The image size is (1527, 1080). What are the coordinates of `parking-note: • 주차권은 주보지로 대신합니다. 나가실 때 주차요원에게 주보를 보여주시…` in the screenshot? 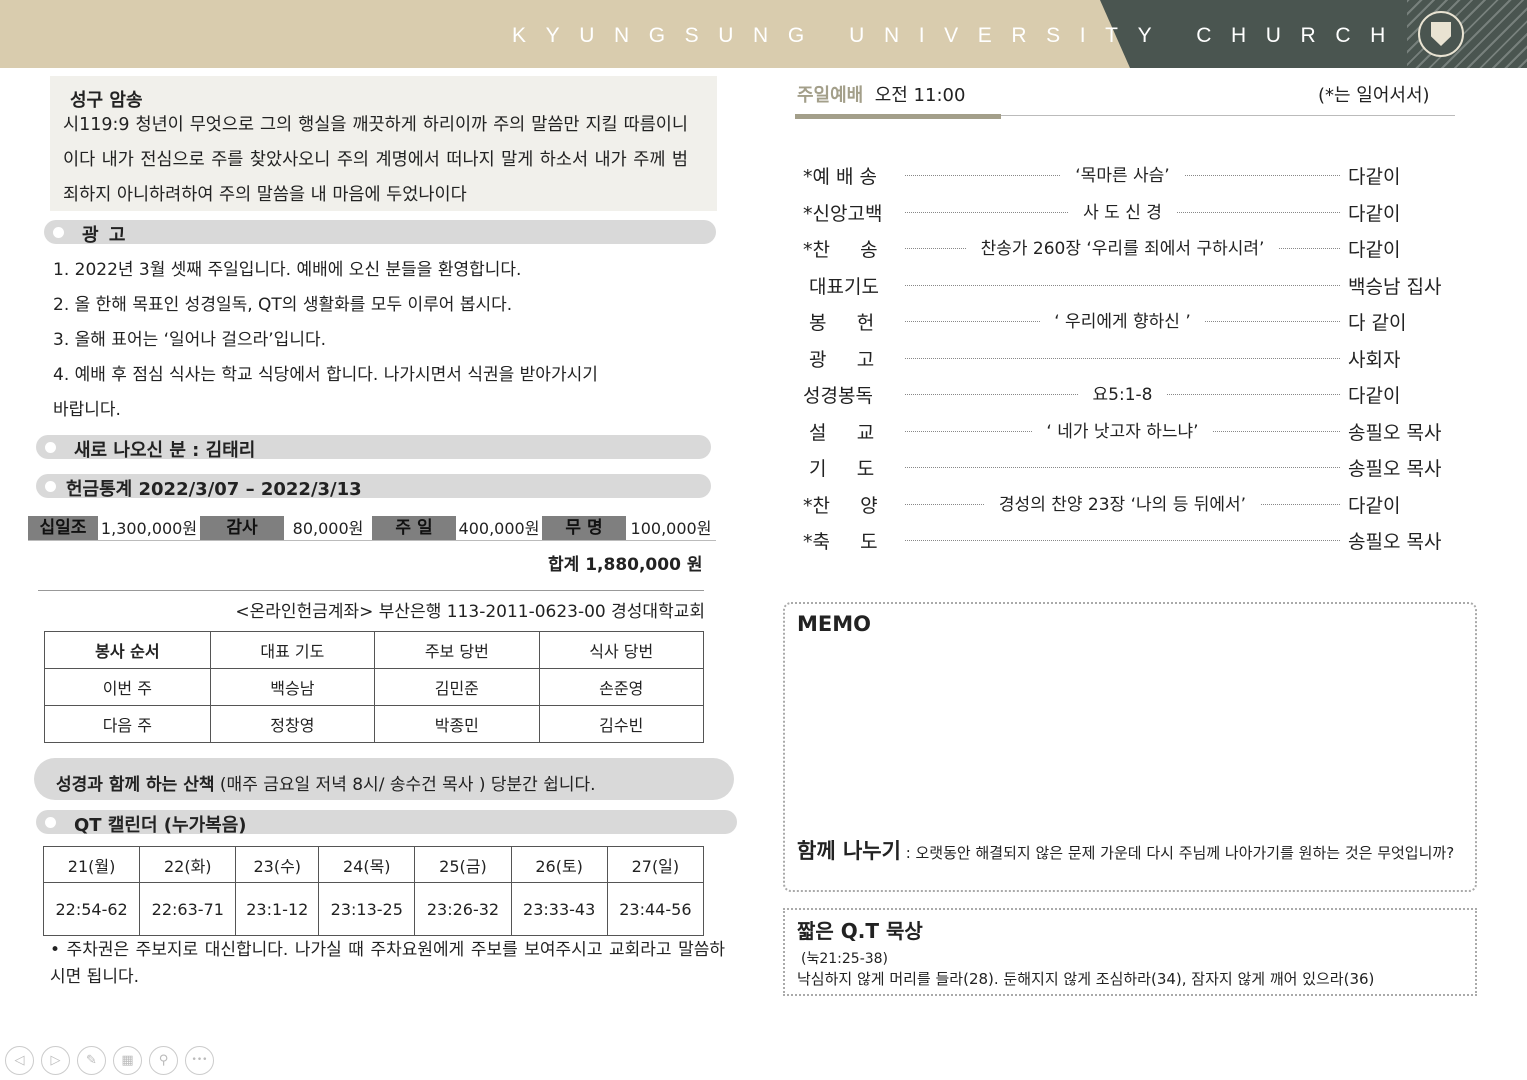 It's located at (387, 963).